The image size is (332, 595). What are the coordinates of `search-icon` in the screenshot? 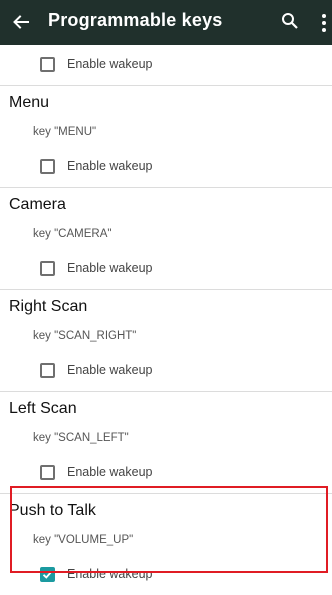 It's located at (290, 21).